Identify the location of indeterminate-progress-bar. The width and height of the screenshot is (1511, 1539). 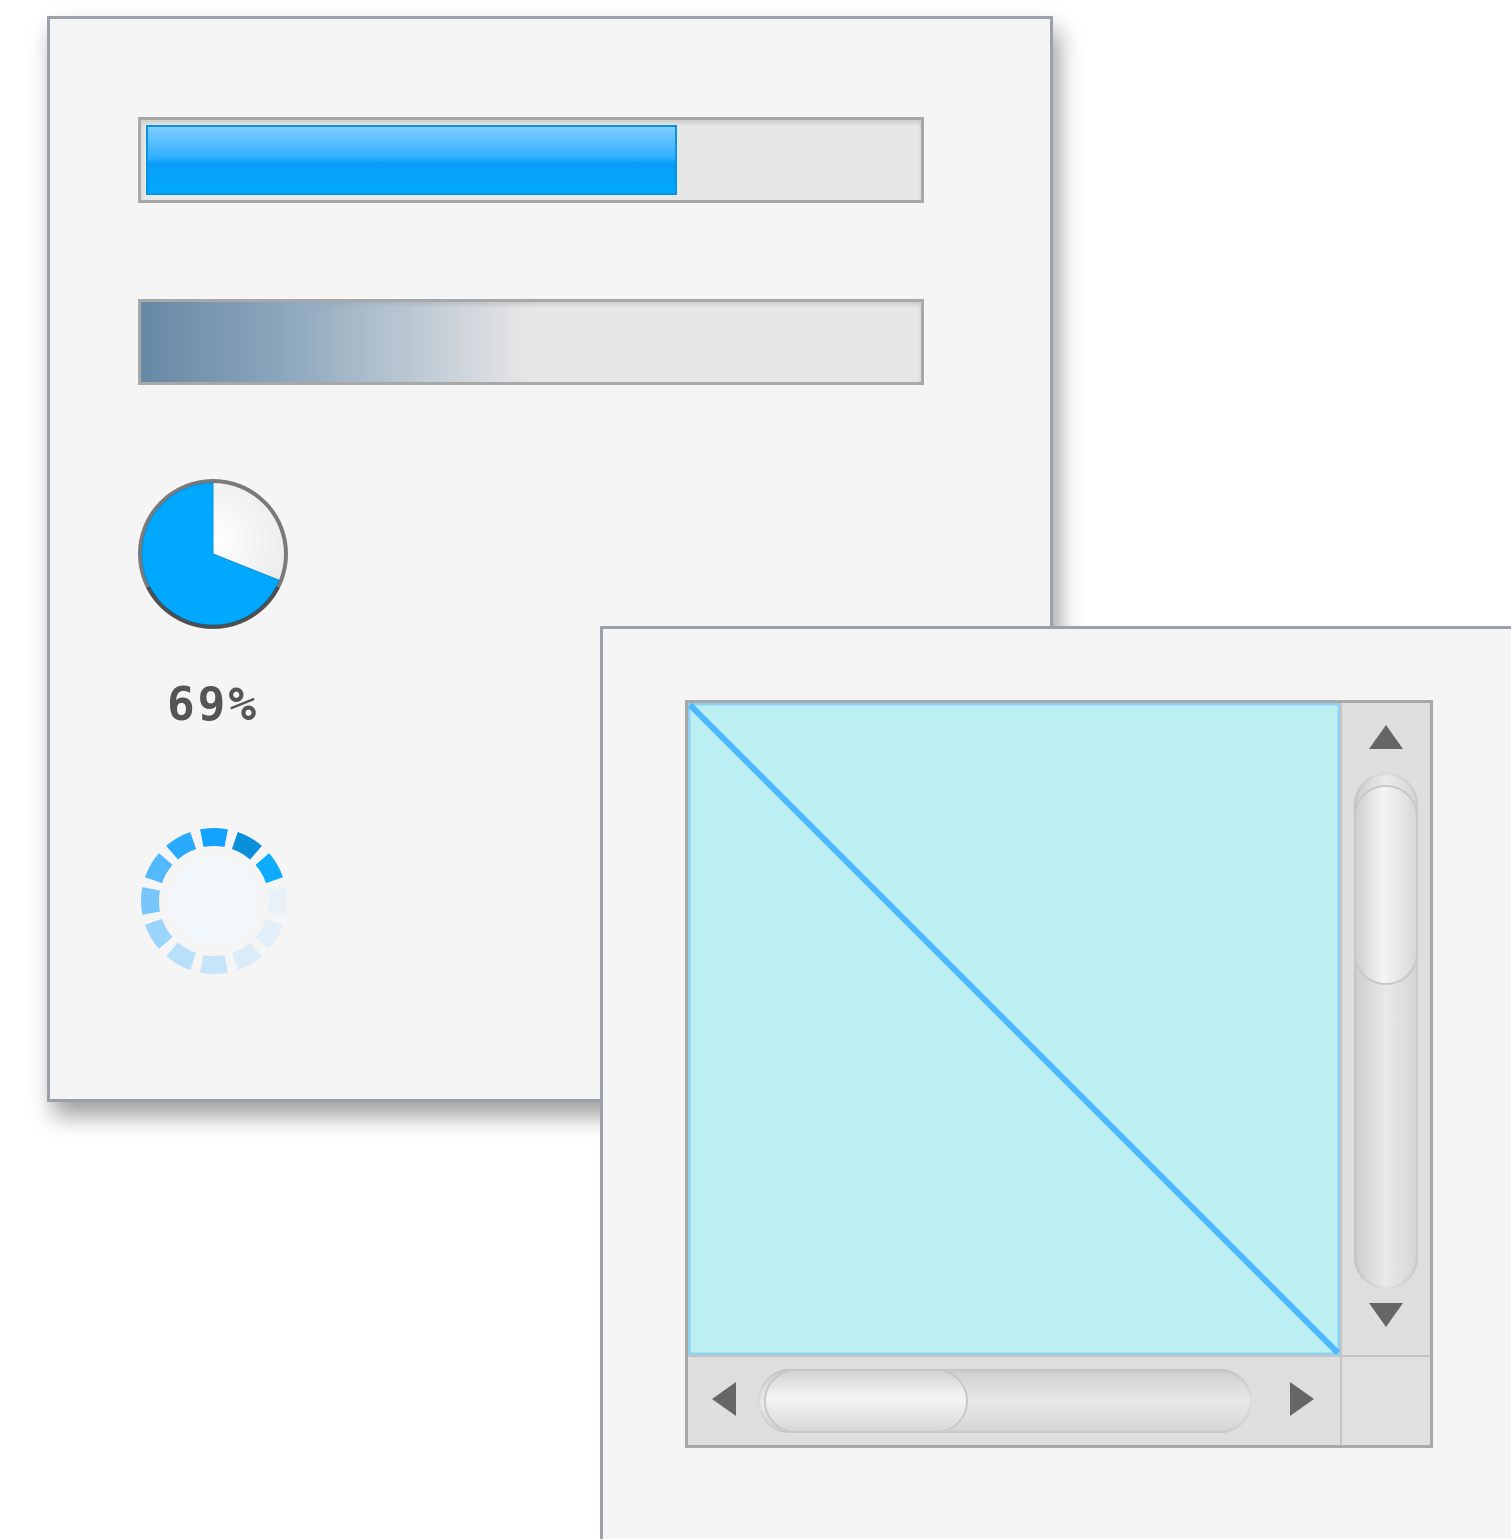
(531, 342).